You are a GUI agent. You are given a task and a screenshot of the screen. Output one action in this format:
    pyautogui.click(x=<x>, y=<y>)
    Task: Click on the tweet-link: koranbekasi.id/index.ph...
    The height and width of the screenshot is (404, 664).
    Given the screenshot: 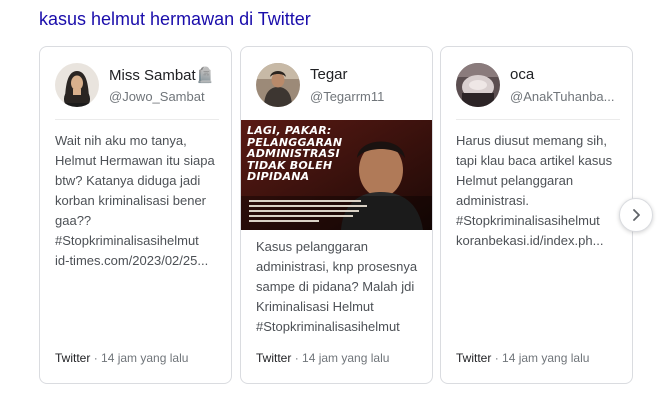 What is the action you would take?
    pyautogui.click(x=538, y=241)
    